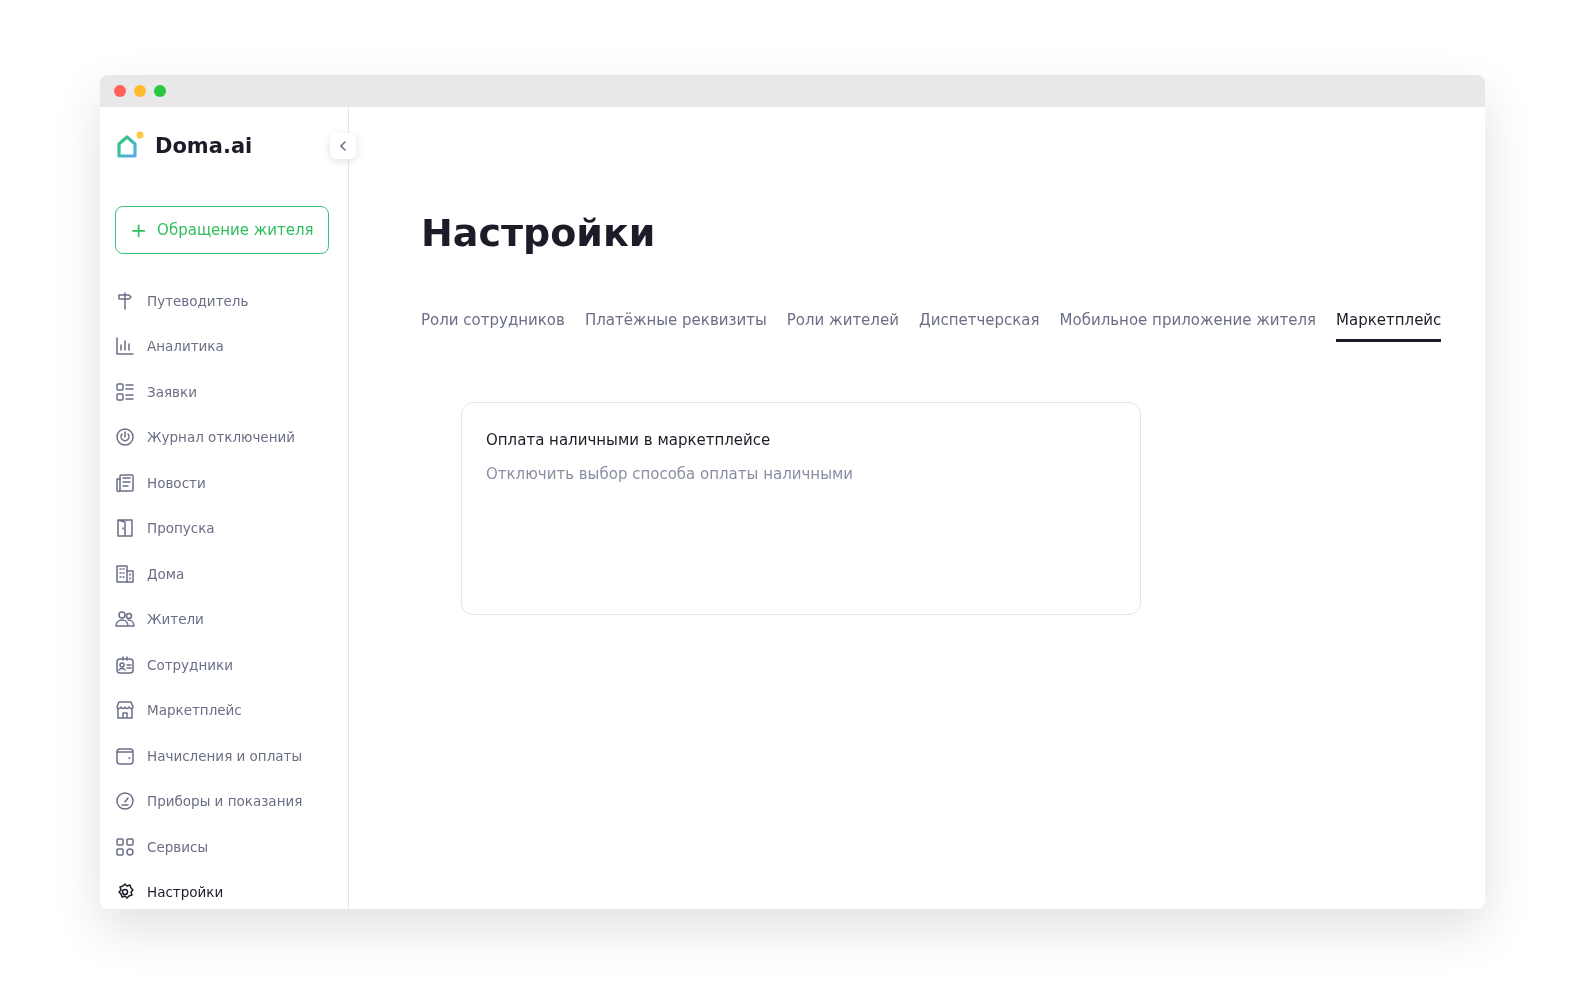  What do you see at coordinates (231, 889) in the screenshot?
I see `sidebar-item: Настройки` at bounding box center [231, 889].